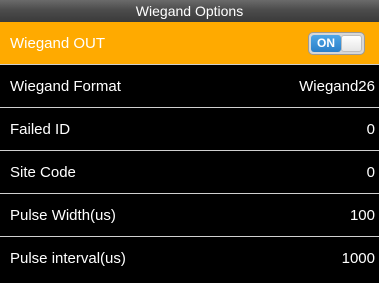  Describe the element at coordinates (337, 86) in the screenshot. I see `menu-item-value: Wiegand26` at that location.